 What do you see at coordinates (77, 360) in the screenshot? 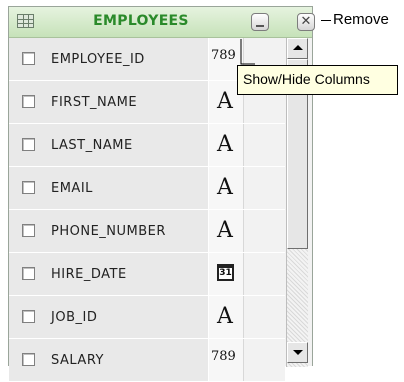
I see `column-name: SALARY` at bounding box center [77, 360].